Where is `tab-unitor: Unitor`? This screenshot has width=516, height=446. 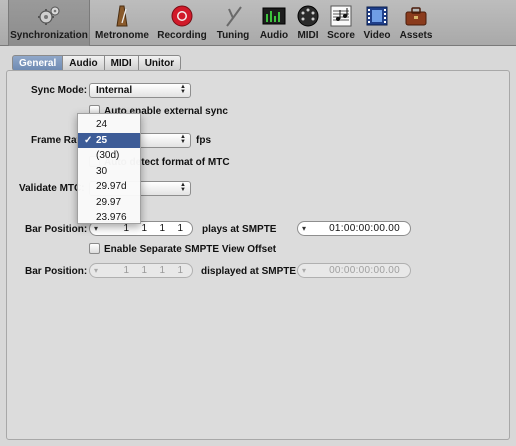
tab-unitor: Unitor is located at coordinates (160, 63).